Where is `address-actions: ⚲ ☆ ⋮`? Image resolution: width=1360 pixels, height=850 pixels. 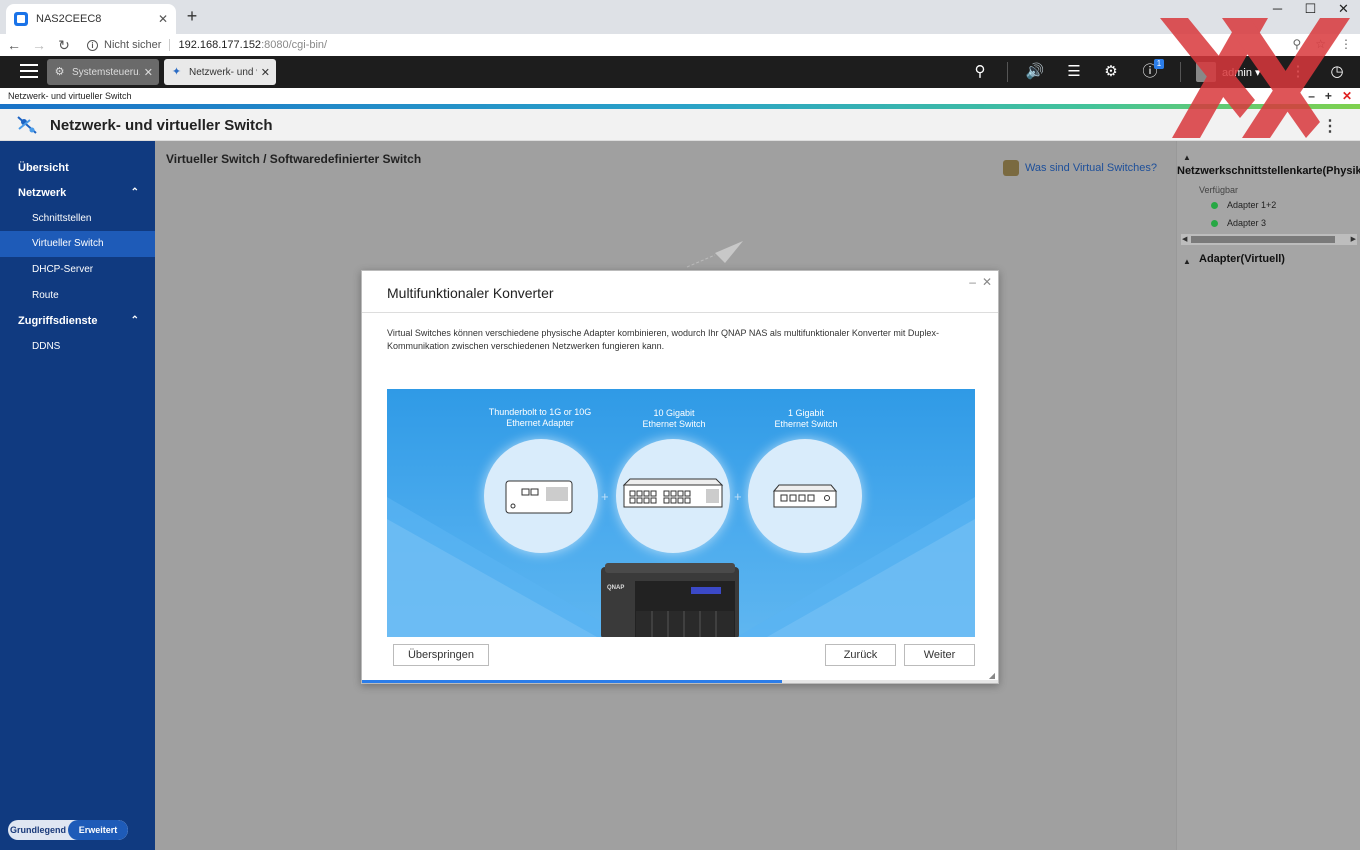 address-actions: ⚲ ☆ ⋮ is located at coordinates (1322, 44).